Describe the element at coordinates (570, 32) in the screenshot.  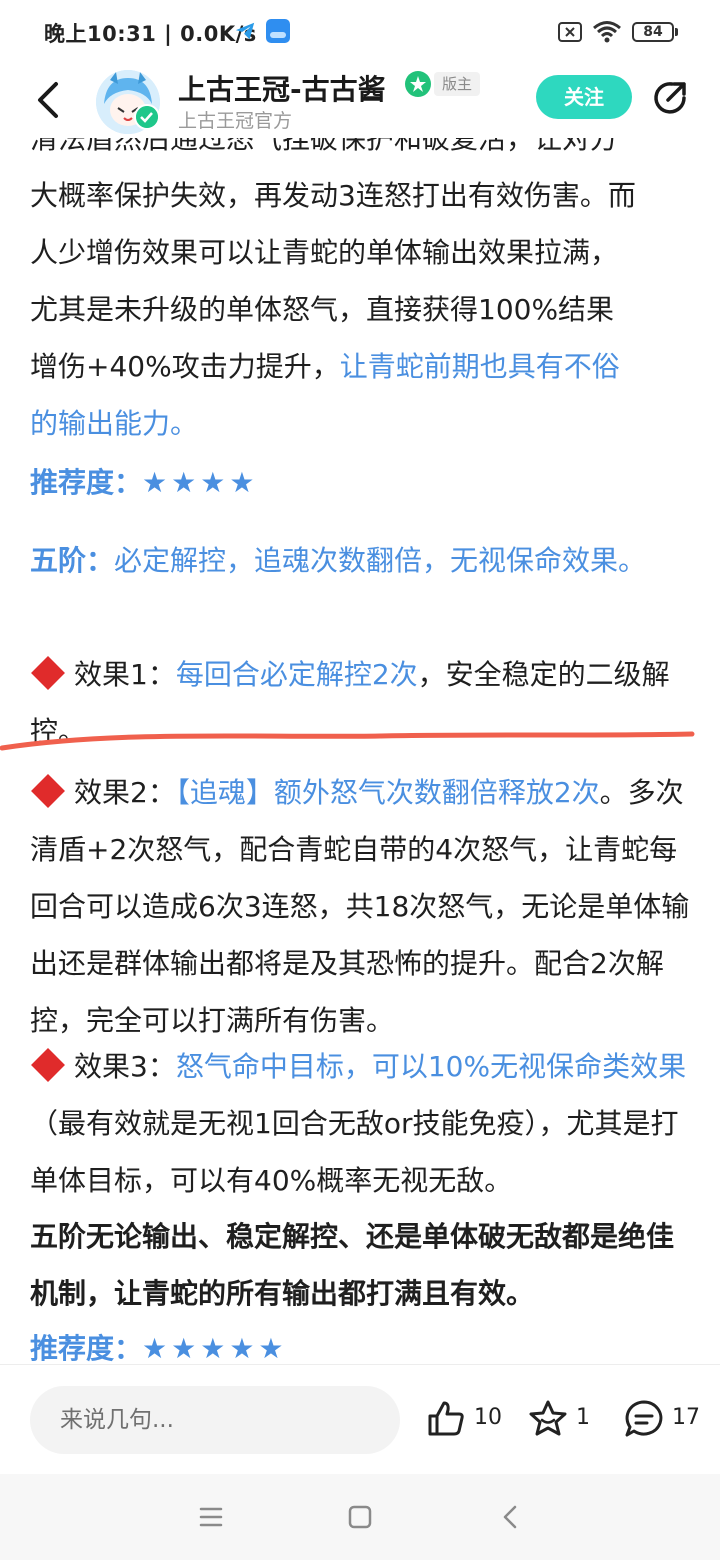
I see `sim-off-icon` at that location.